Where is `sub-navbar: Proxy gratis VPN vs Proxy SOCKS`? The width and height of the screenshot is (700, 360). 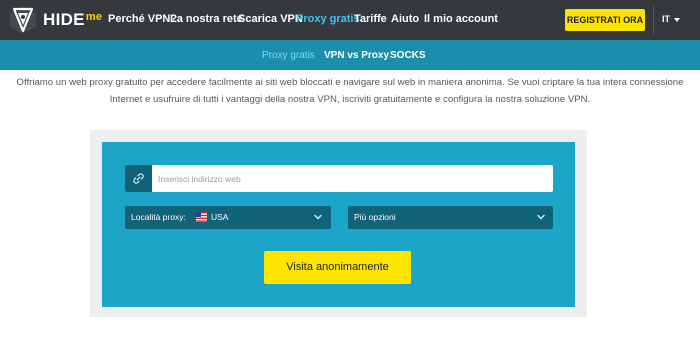 sub-navbar: Proxy gratis VPN vs Proxy SOCKS is located at coordinates (350, 55).